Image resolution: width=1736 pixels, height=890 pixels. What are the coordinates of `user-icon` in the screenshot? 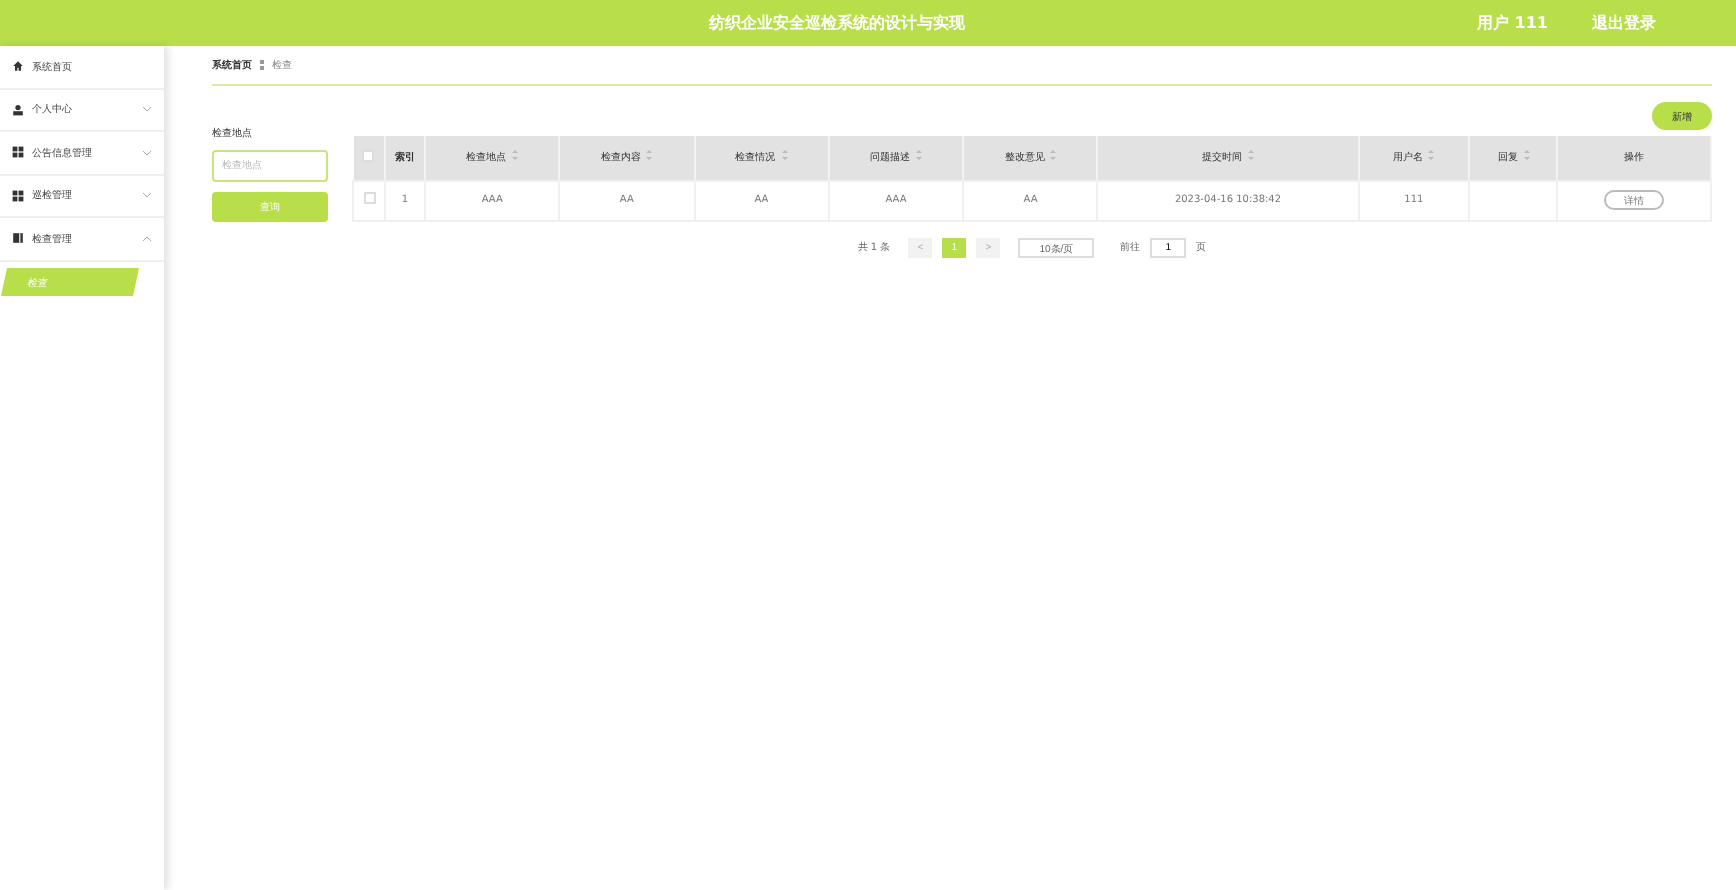 It's located at (18, 109).